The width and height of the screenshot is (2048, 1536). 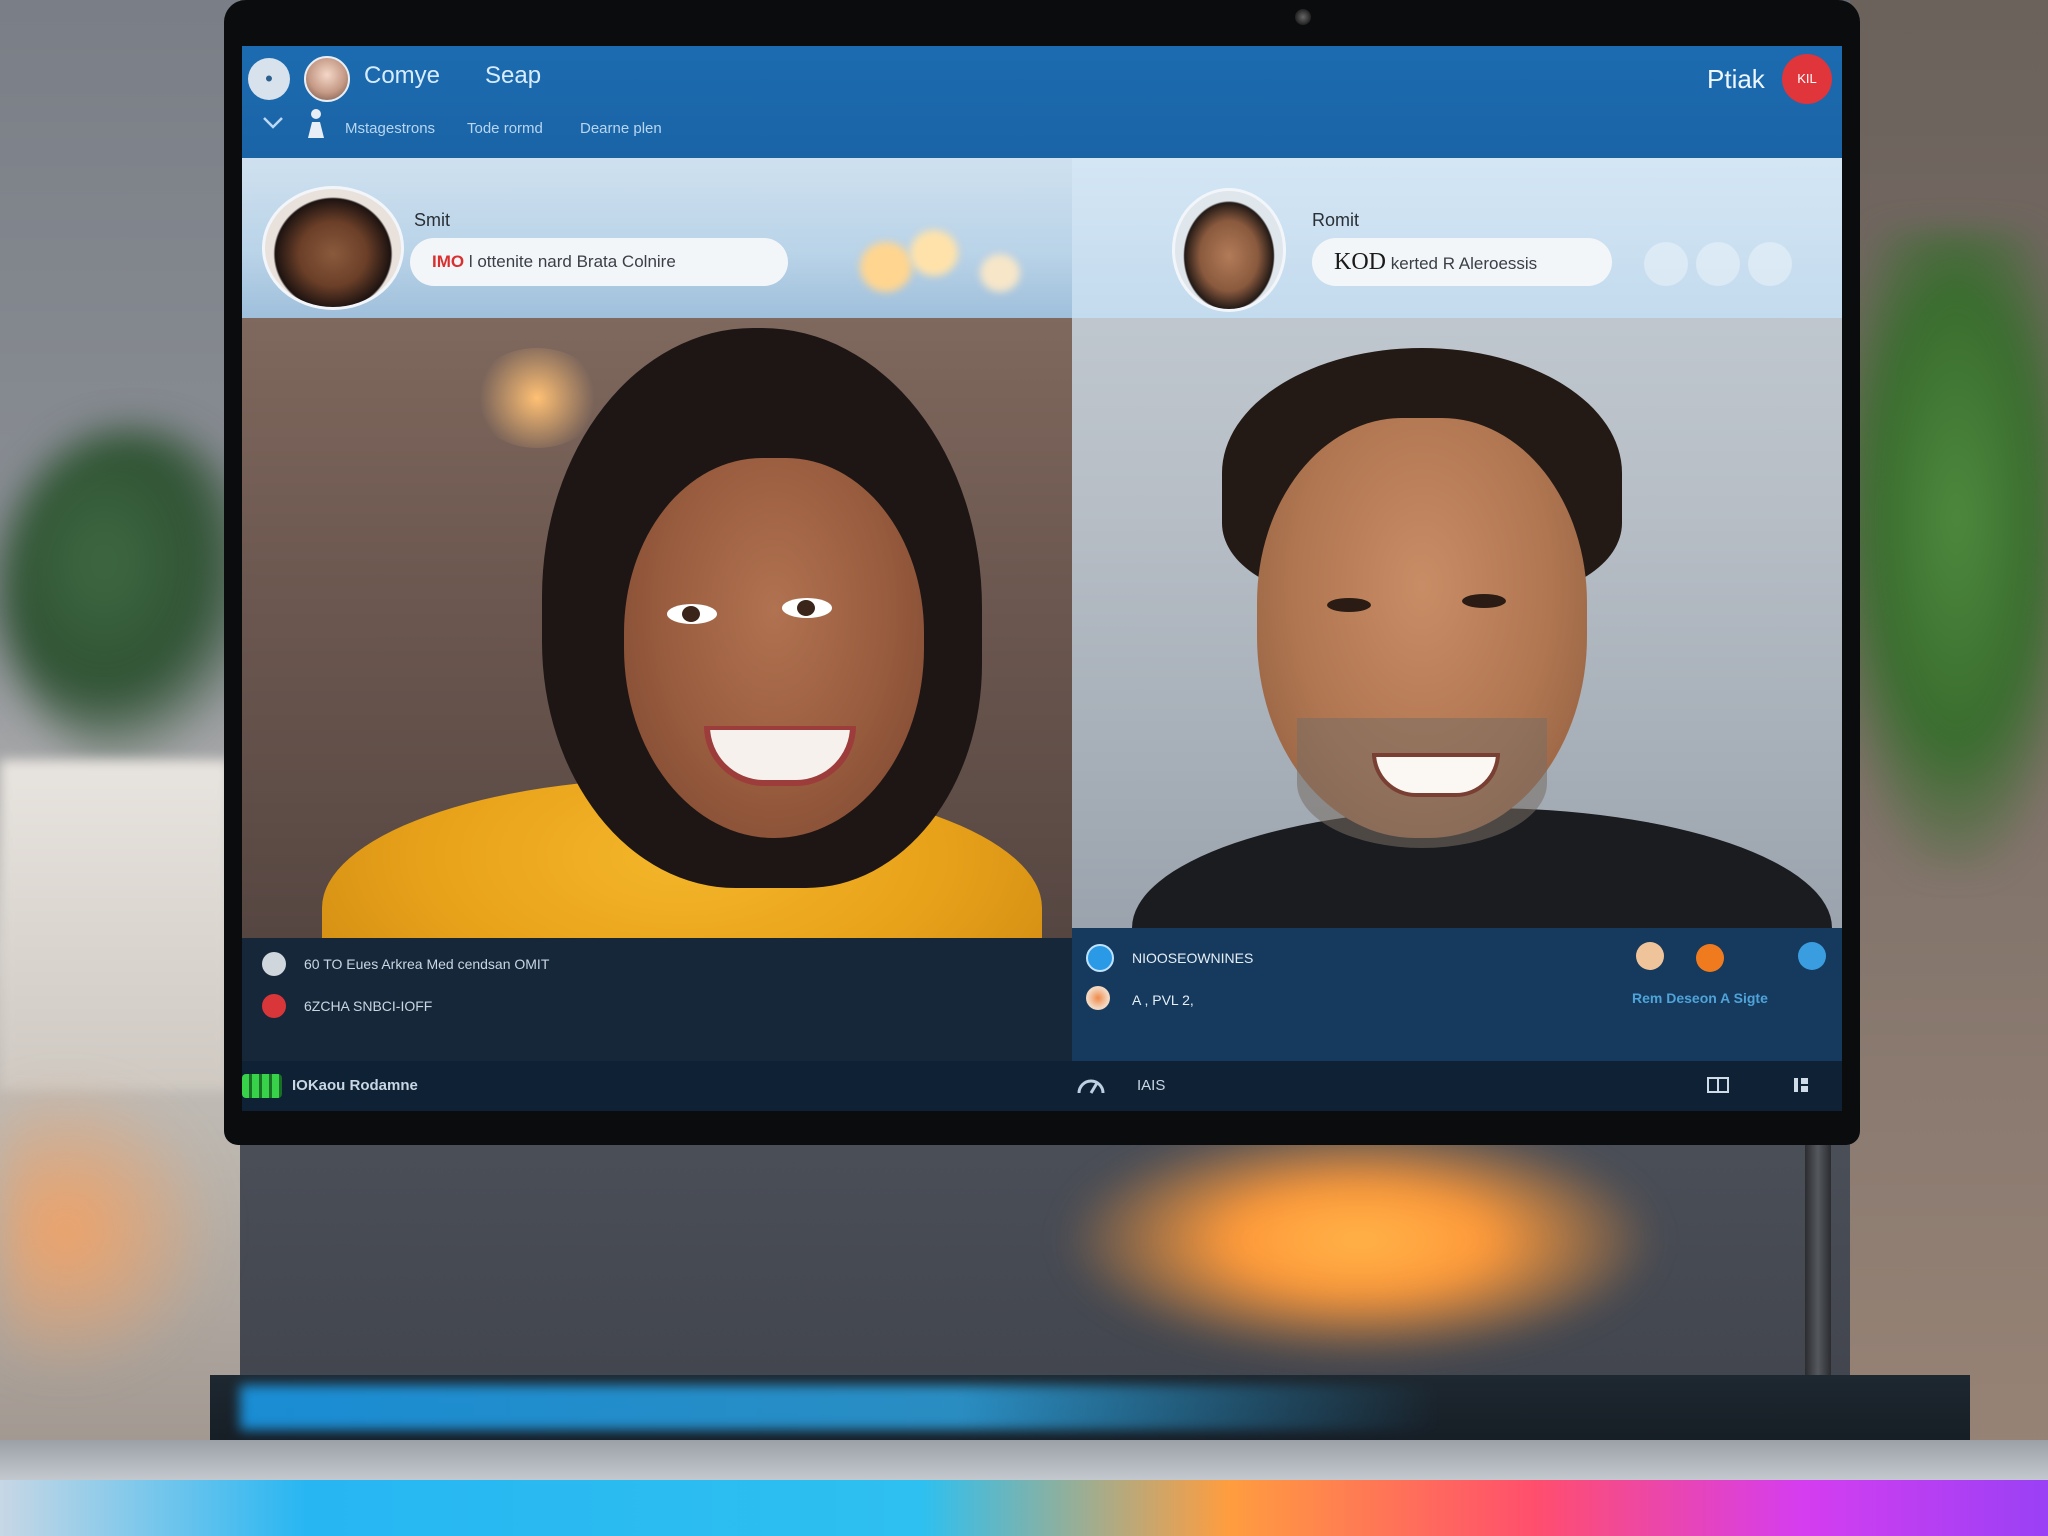 I want to click on caller-2-eye-right, so click(x=1484, y=601).